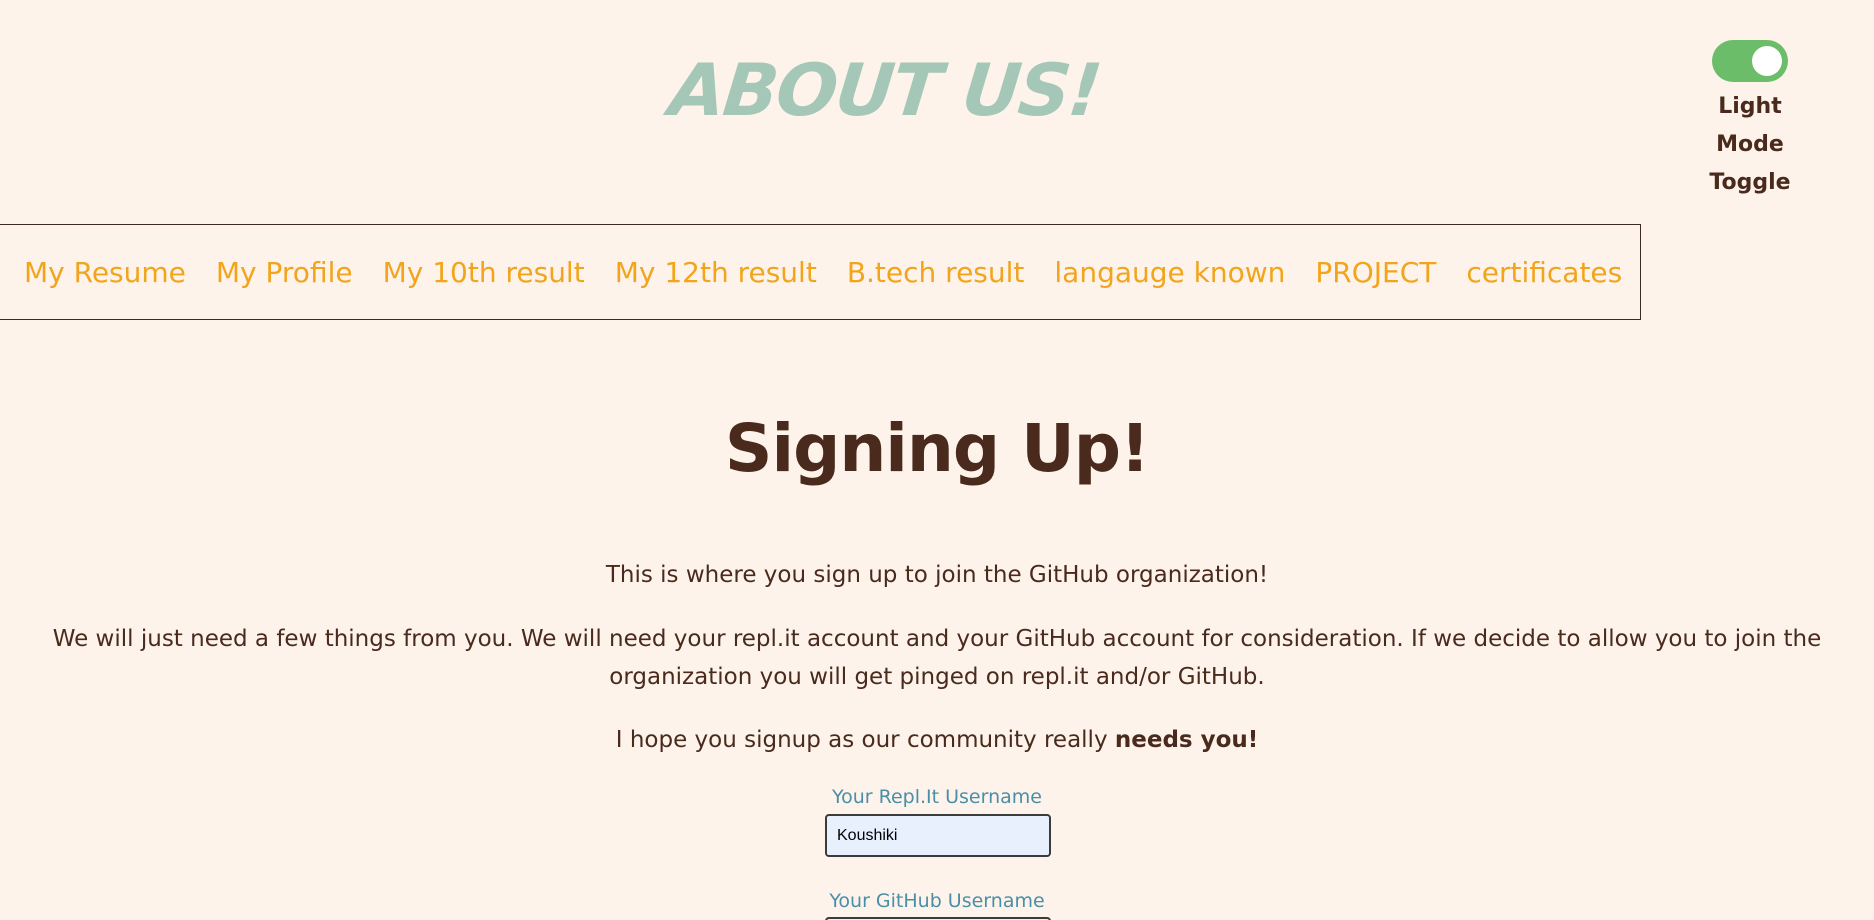 Image resolution: width=1874 pixels, height=920 pixels. I want to click on theme-toggle-container: Light Mode Toggle, so click(1750, 121).